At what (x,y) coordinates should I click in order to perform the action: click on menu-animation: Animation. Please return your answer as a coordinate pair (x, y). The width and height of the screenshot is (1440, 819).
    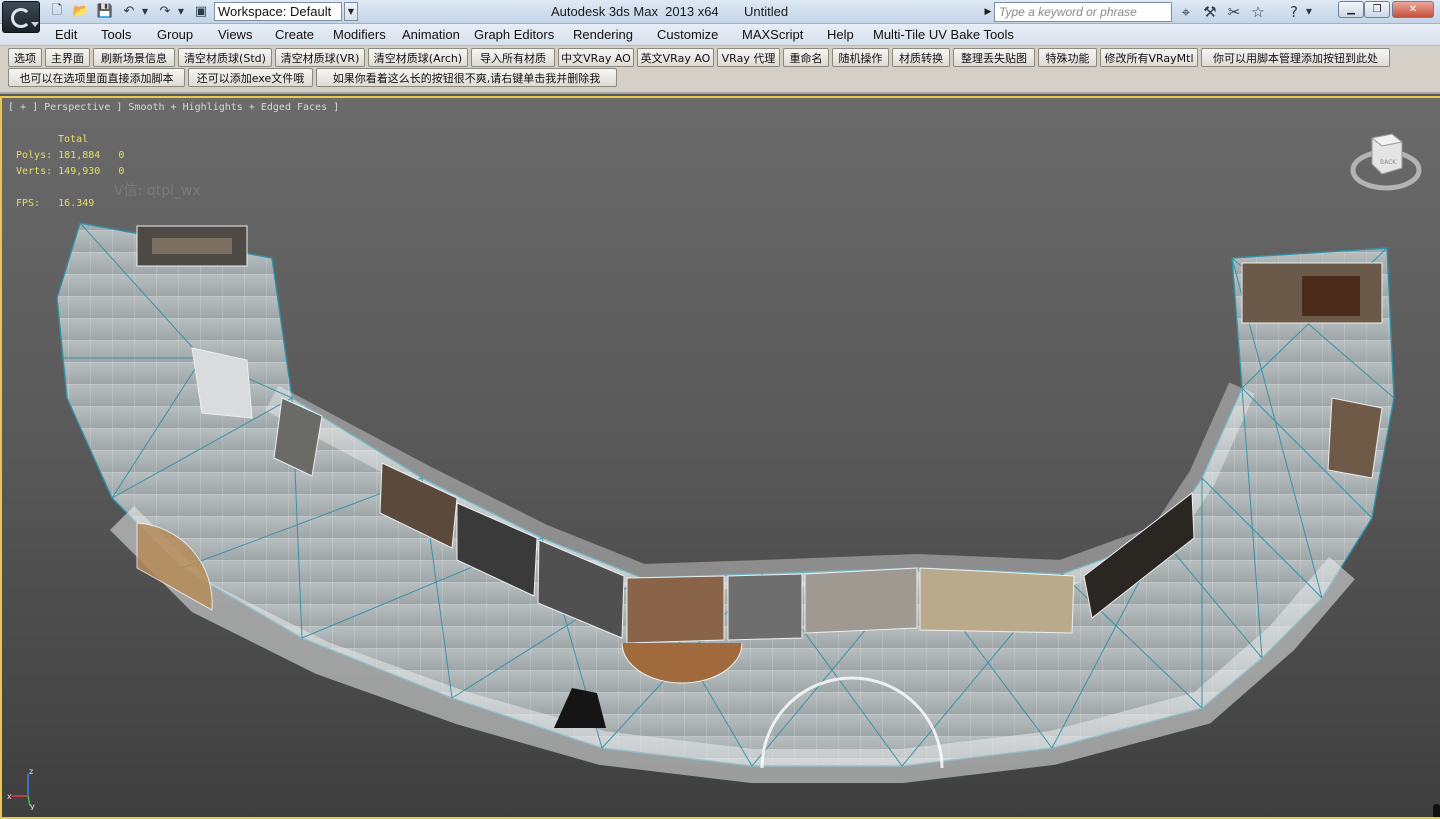
    Looking at the image, I should click on (431, 34).